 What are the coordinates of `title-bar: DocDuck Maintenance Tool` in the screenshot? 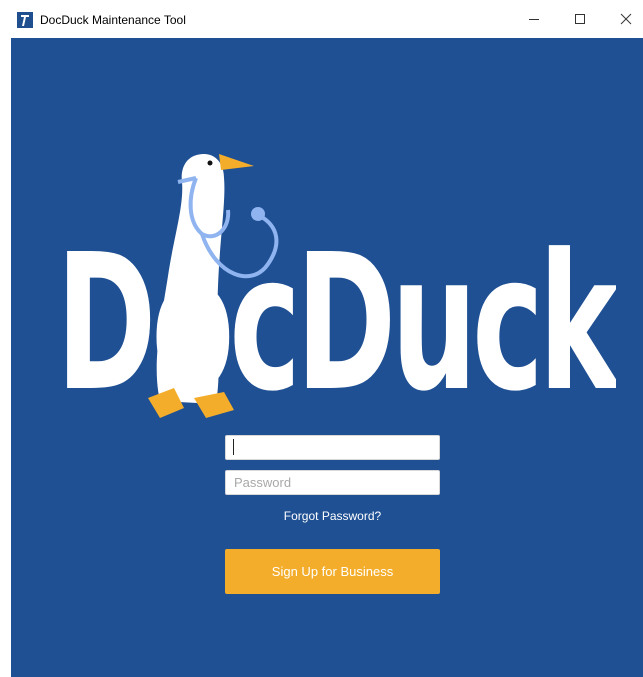 It's located at (321, 19).